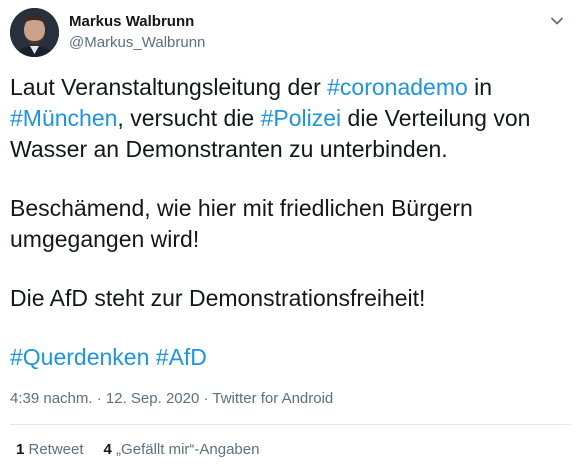 The width and height of the screenshot is (581, 472). What do you see at coordinates (79, 357) in the screenshot?
I see `hashtag-querdenken-link: #Querdenken` at bounding box center [79, 357].